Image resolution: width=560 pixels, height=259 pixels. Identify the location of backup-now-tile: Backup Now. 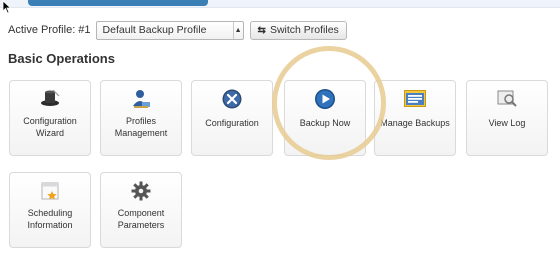
(325, 118).